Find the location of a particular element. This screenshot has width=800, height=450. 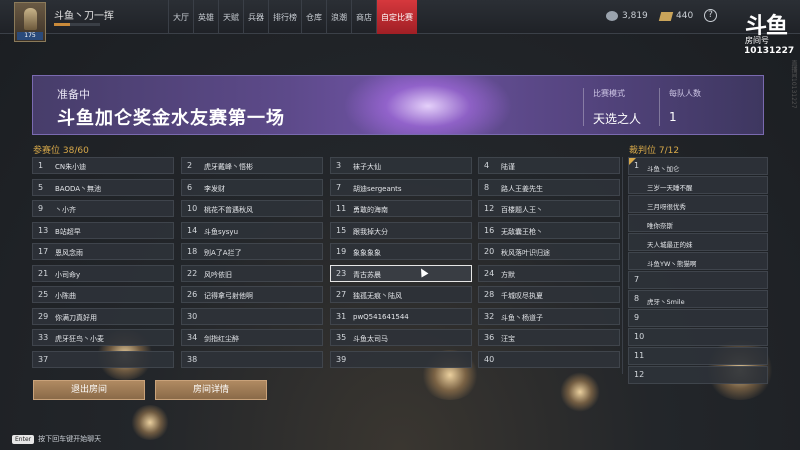

nav-item: 天赋 is located at coordinates (230, 17).